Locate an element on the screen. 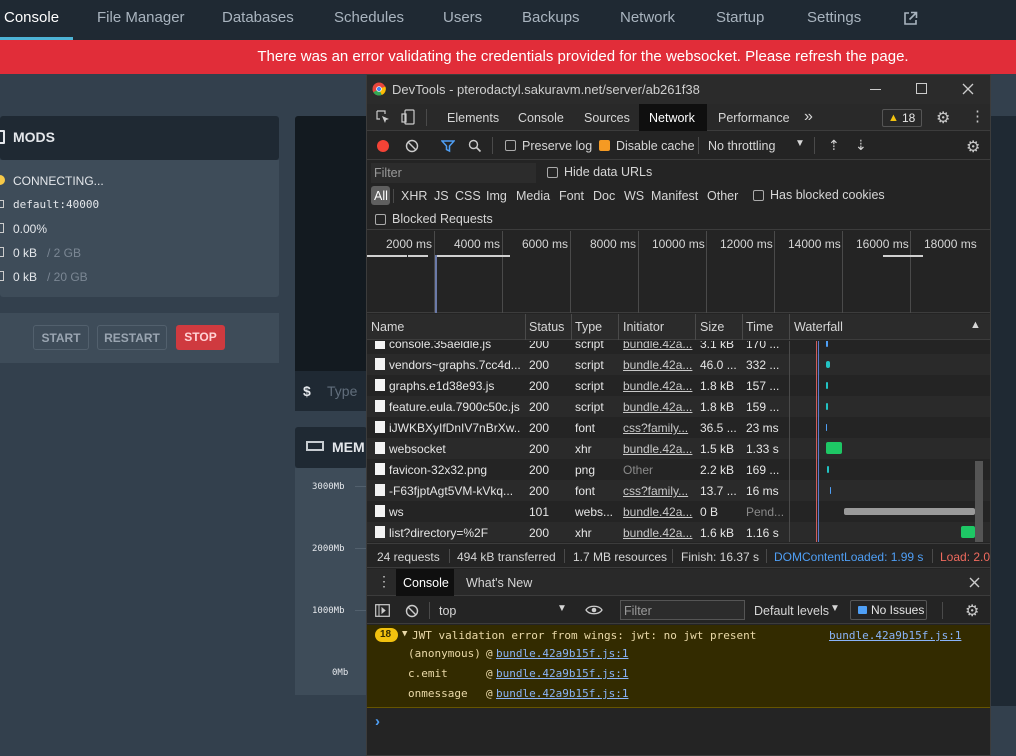  nav-tab-console: Console is located at coordinates (31, 17).